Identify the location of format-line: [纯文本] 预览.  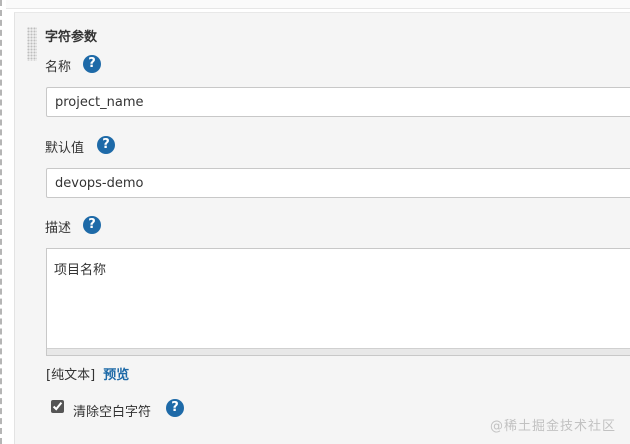
(87, 373).